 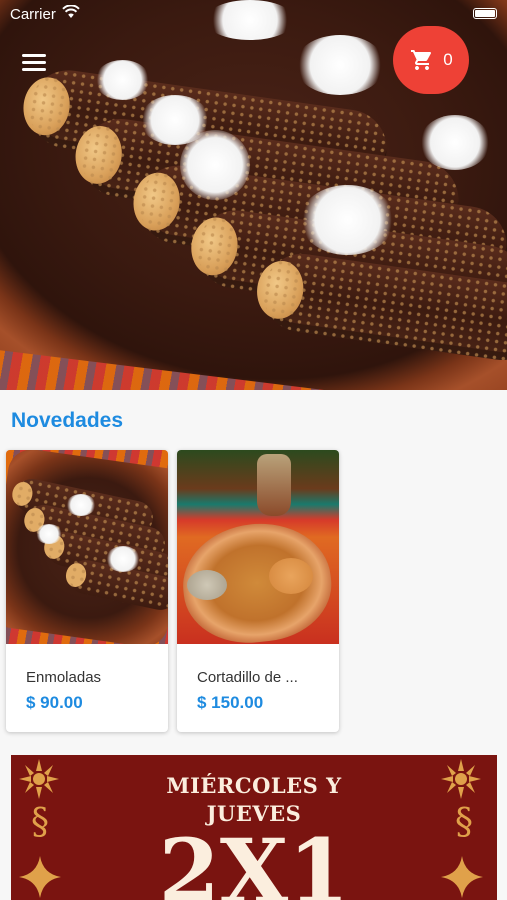 I want to click on battery-icon, so click(x=485, y=13).